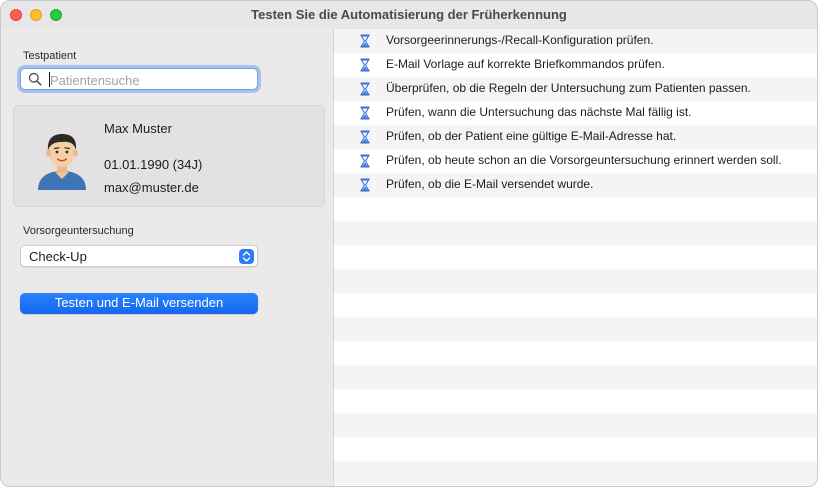  I want to click on exam-select-value: Check-Up, so click(58, 256).